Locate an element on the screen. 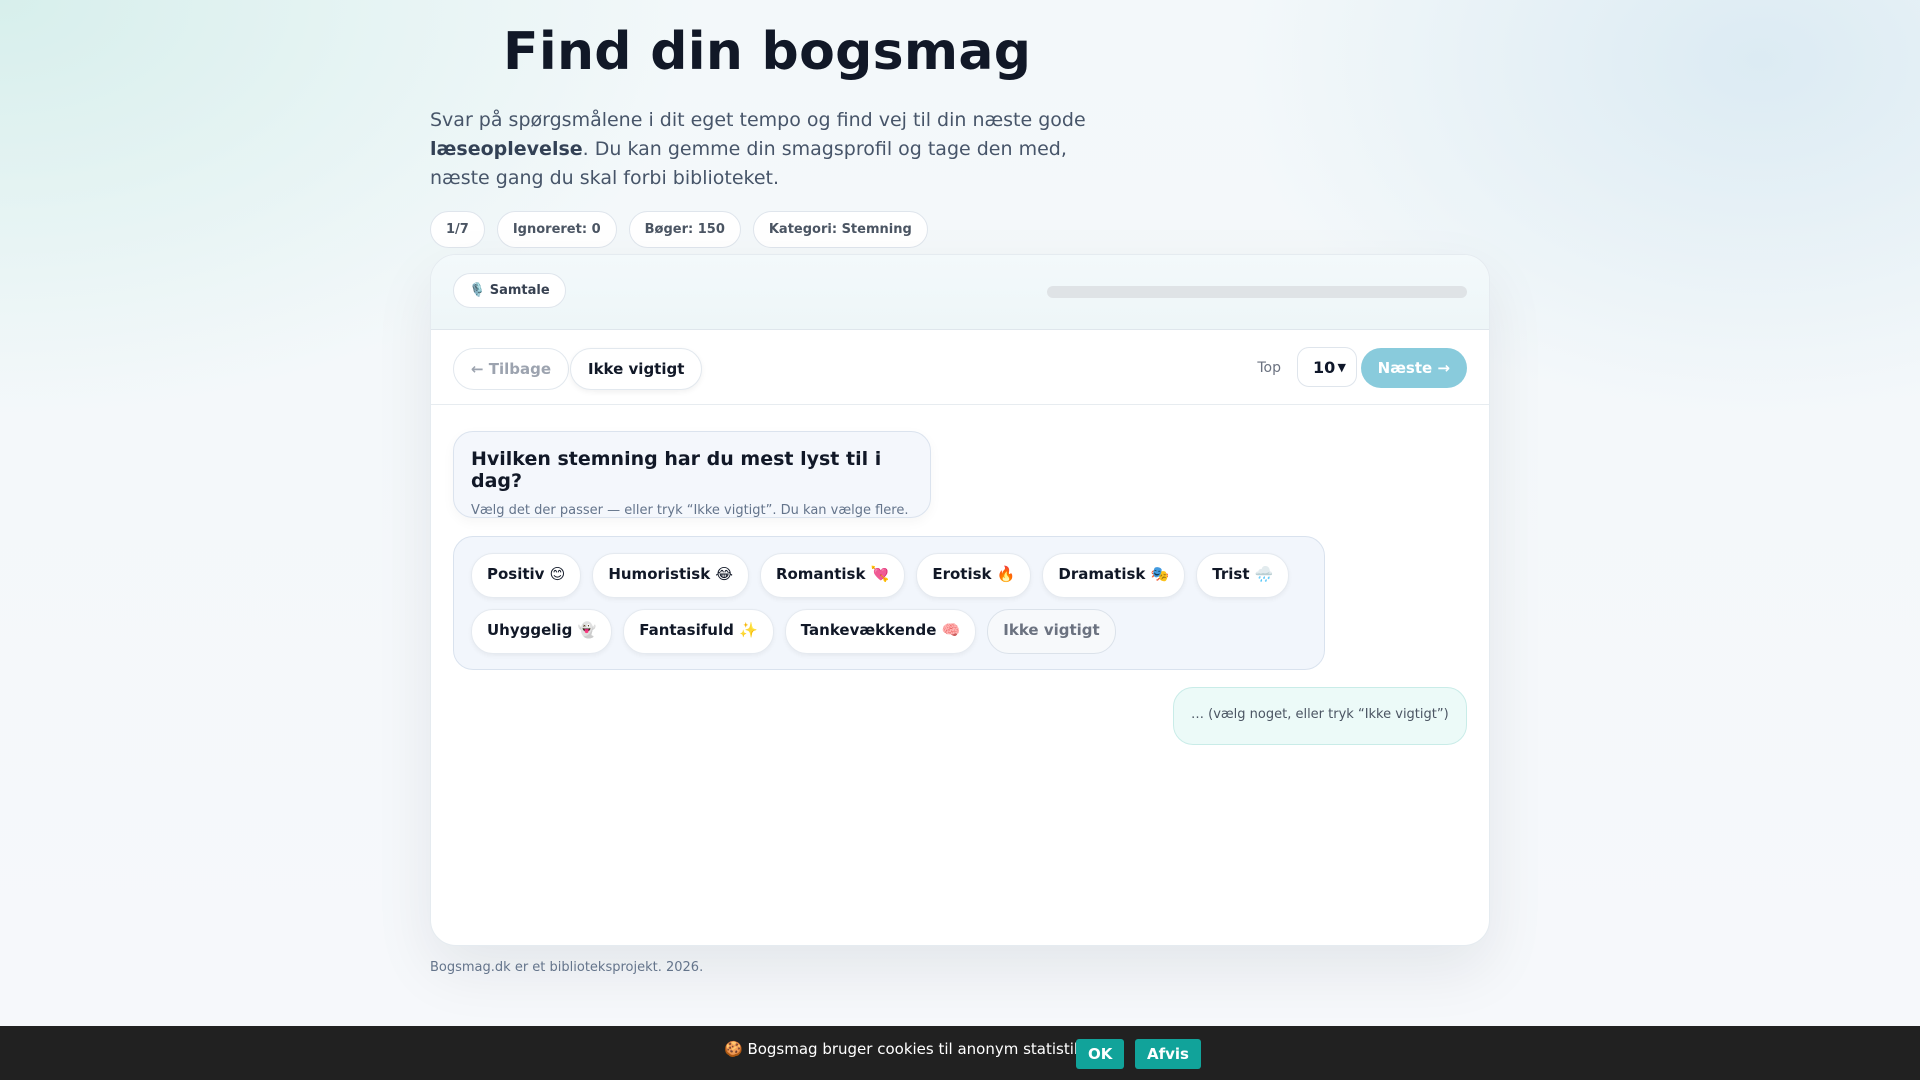 This screenshot has height=1080, width=1920. conversation-mode-badge: 🎙️ Samtale is located at coordinates (509, 290).